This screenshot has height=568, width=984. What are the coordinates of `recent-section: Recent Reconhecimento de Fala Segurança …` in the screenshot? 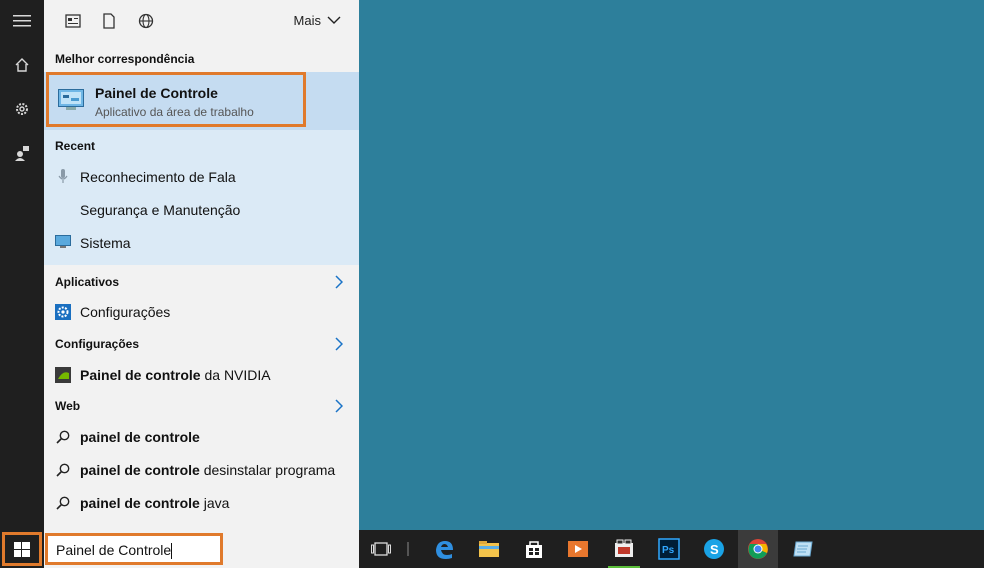 It's located at (201, 197).